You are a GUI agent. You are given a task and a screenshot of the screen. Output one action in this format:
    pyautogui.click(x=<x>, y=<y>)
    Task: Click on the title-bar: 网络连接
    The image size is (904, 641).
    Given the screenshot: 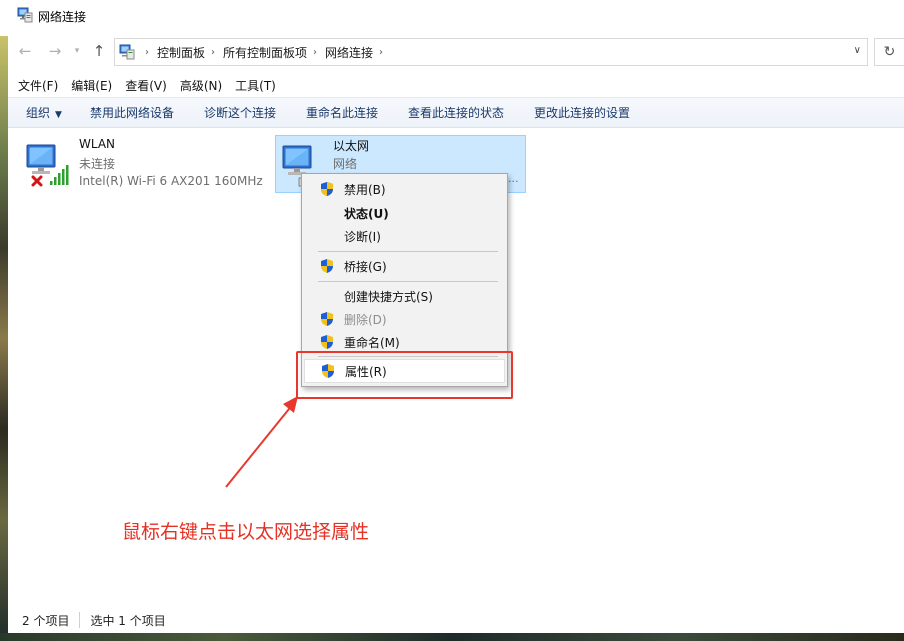 What is the action you would take?
    pyautogui.click(x=456, y=16)
    